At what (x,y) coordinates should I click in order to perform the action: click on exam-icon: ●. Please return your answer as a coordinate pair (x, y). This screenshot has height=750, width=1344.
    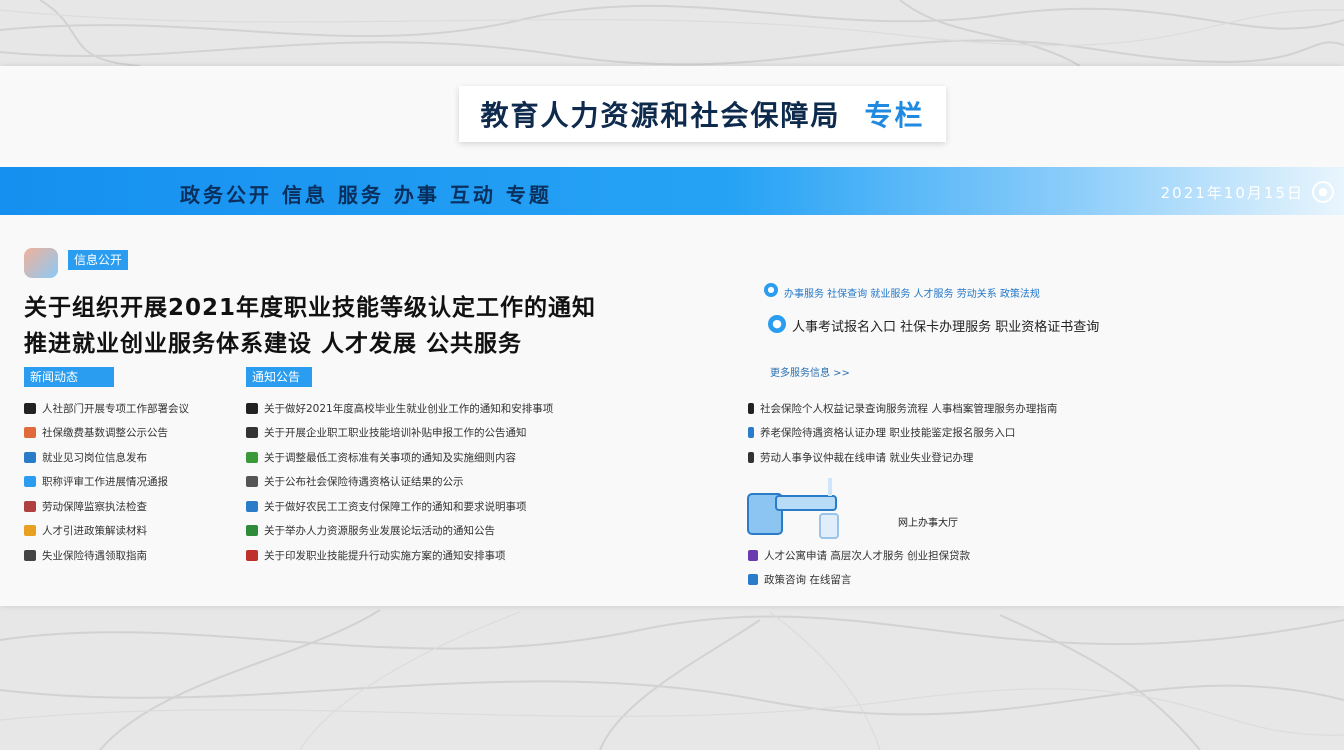
    Looking at the image, I should click on (777, 324).